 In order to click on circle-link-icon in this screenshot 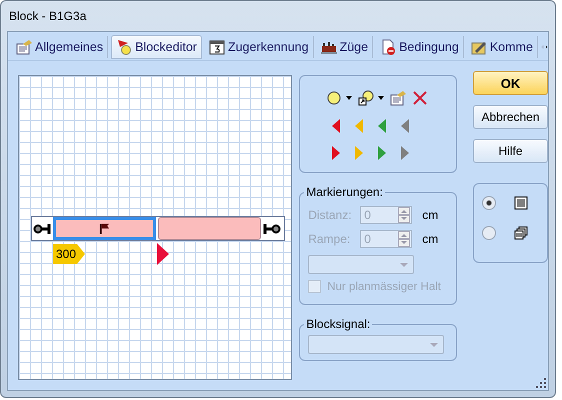, I will do `click(366, 98)`.